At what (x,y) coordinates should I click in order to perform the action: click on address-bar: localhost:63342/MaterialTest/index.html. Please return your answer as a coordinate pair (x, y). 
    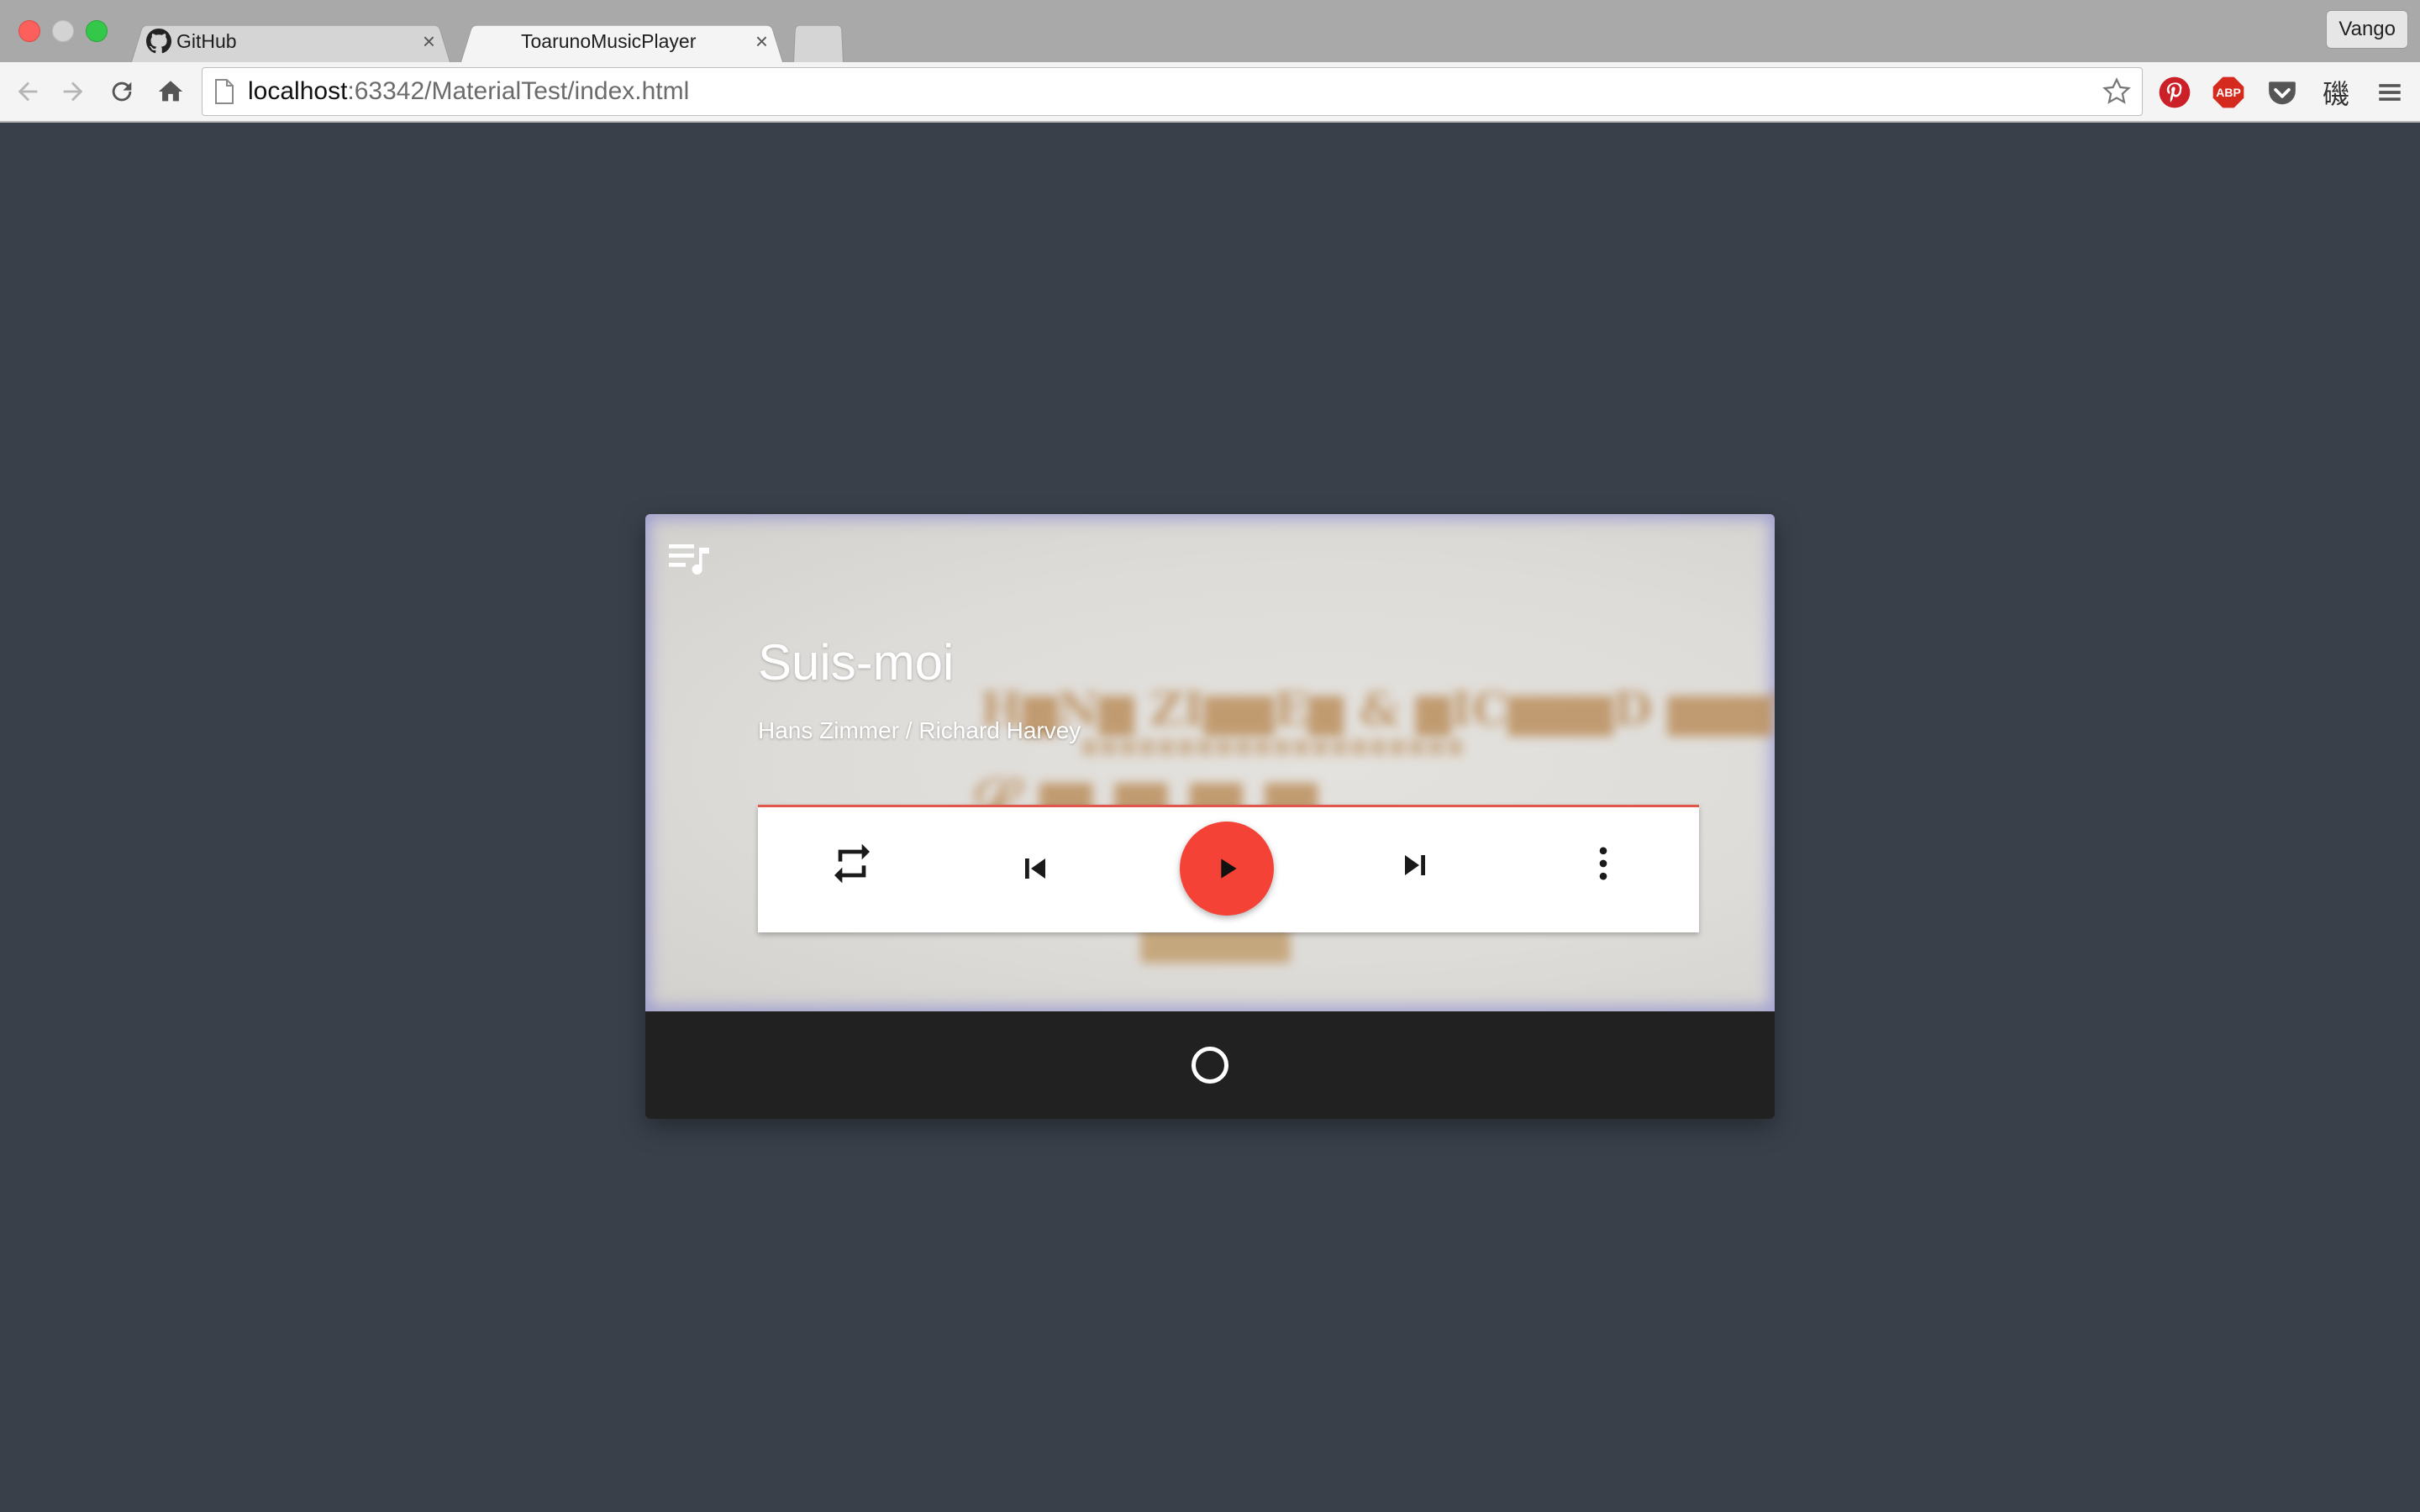
    Looking at the image, I should click on (1172, 91).